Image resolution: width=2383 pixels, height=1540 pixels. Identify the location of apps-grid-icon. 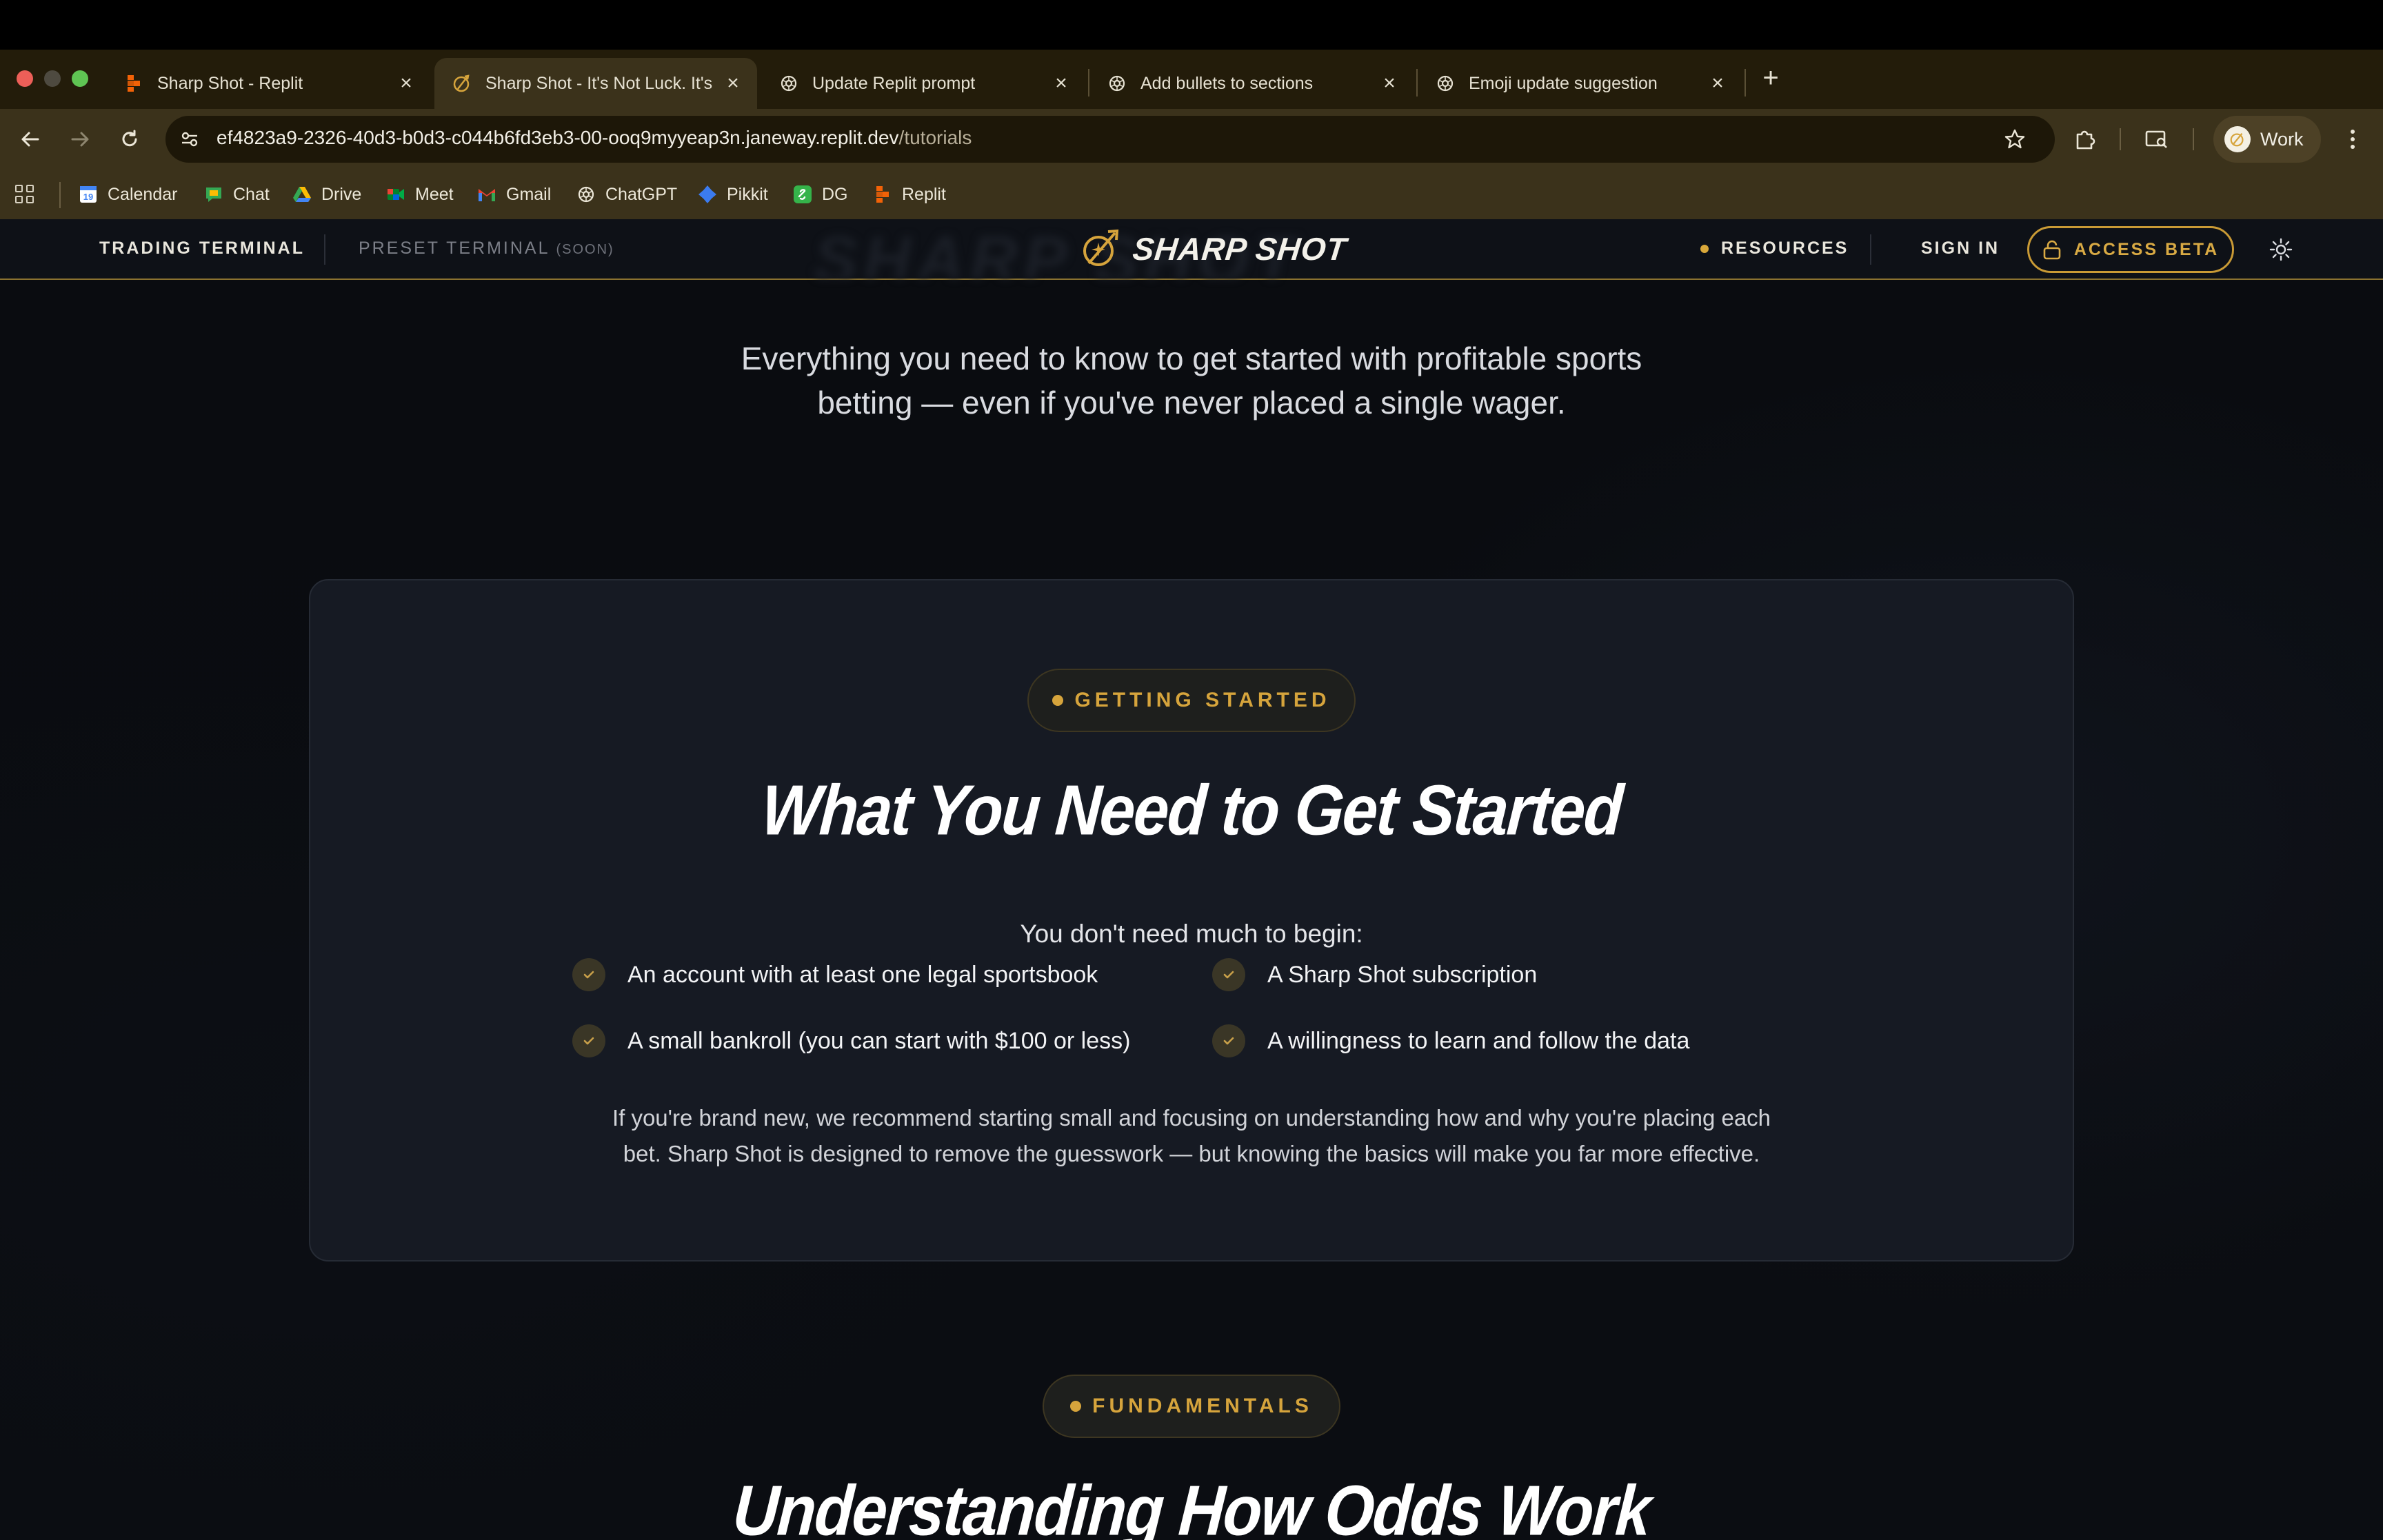
(25, 195).